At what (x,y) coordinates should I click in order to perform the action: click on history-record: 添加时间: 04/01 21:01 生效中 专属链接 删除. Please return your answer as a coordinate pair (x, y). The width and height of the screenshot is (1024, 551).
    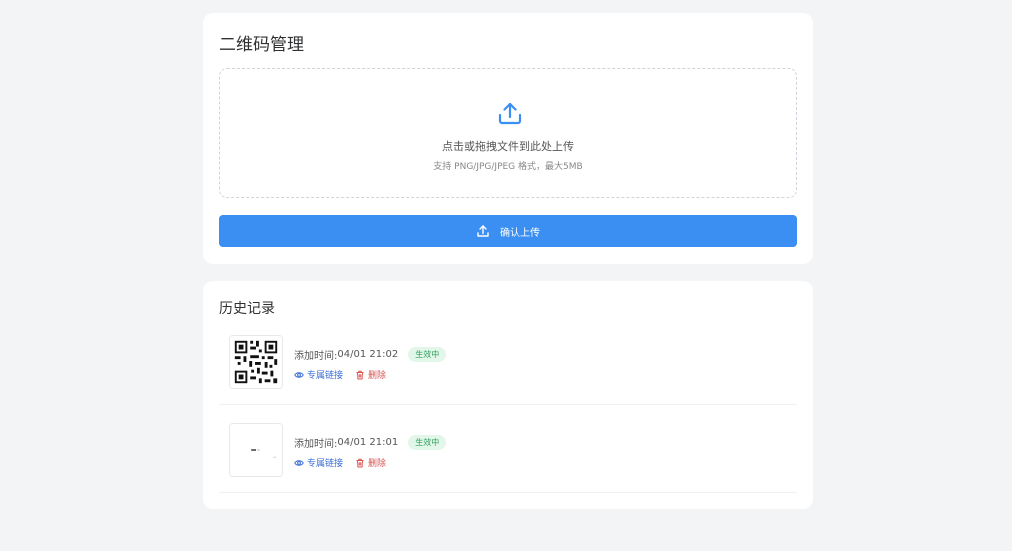
    Looking at the image, I should click on (508, 453).